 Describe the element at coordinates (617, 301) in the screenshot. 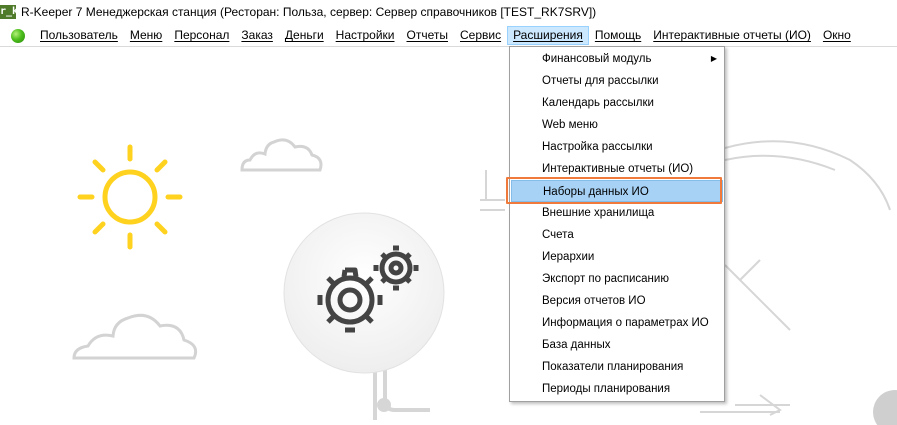

I see `dropdown-item-io-reports-version: Версия отчетов ИО` at that location.